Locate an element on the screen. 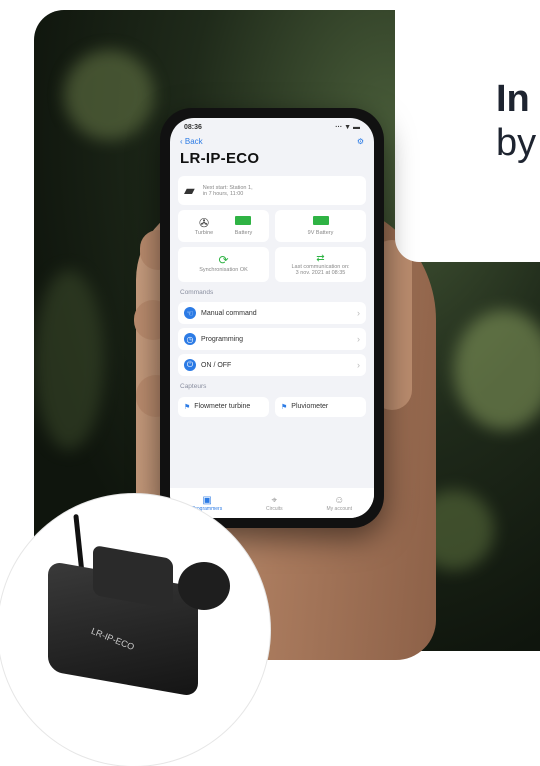 The width and height of the screenshot is (540, 766). status-time: 08:36 is located at coordinates (193, 127).